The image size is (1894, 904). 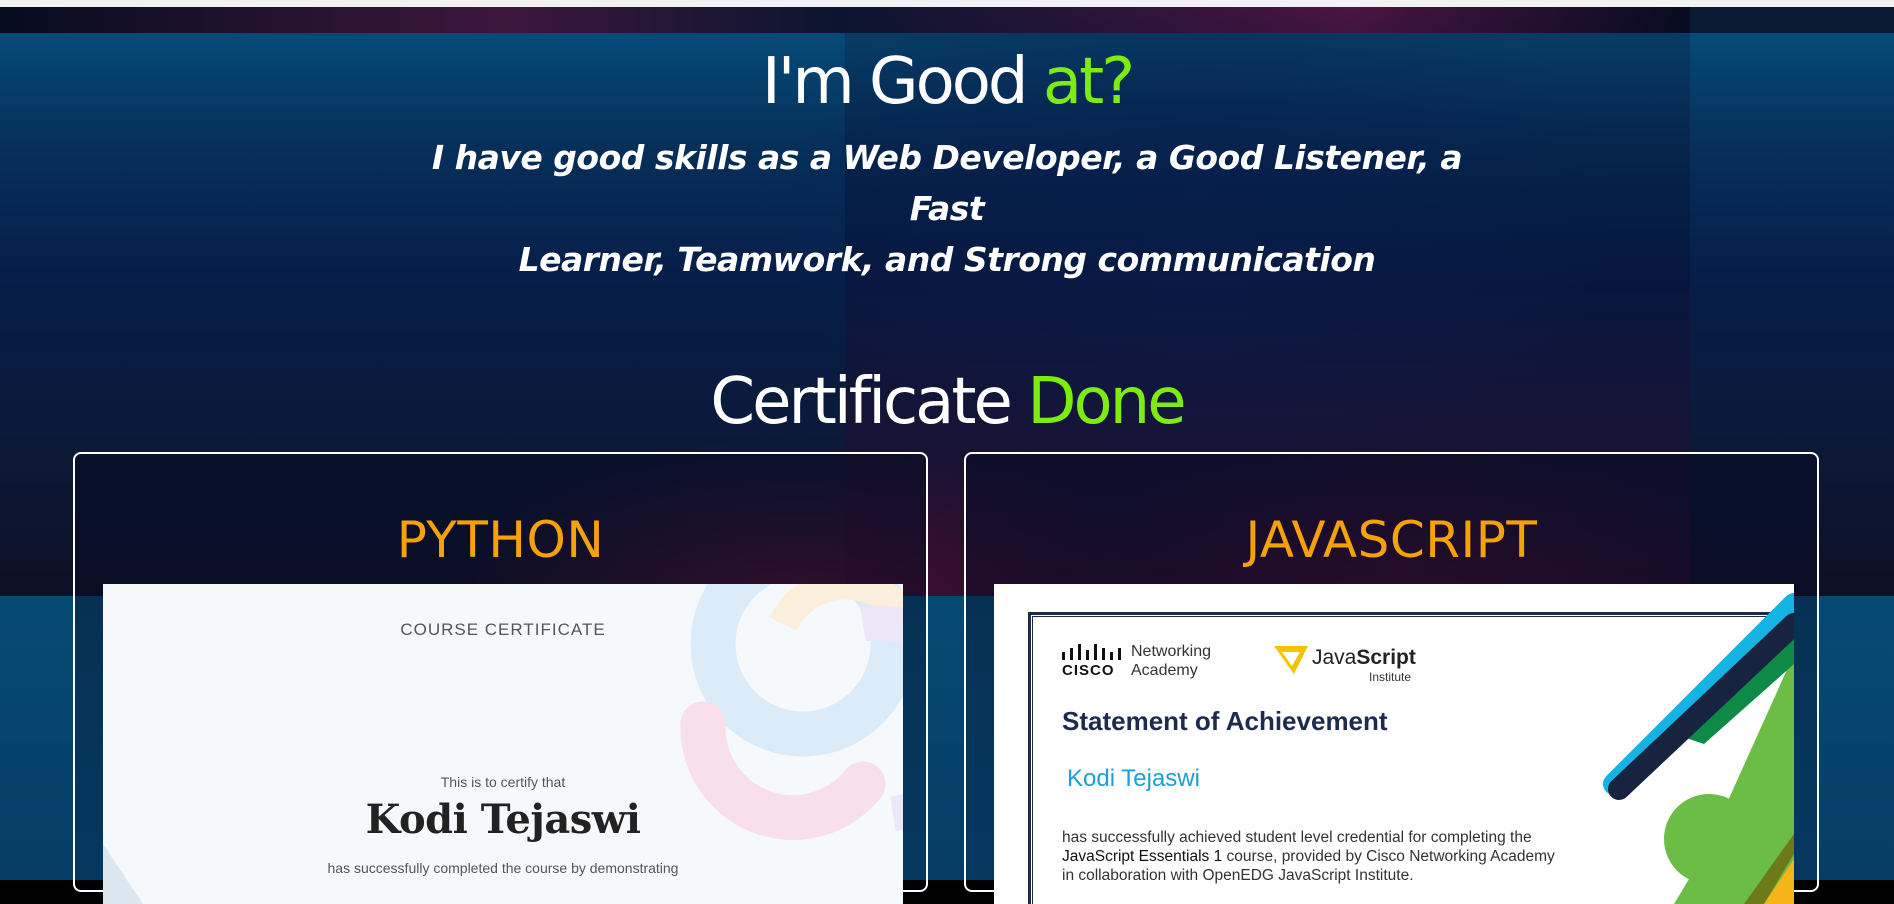 I want to click on certify-text: This is to certify that, so click(x=503, y=782).